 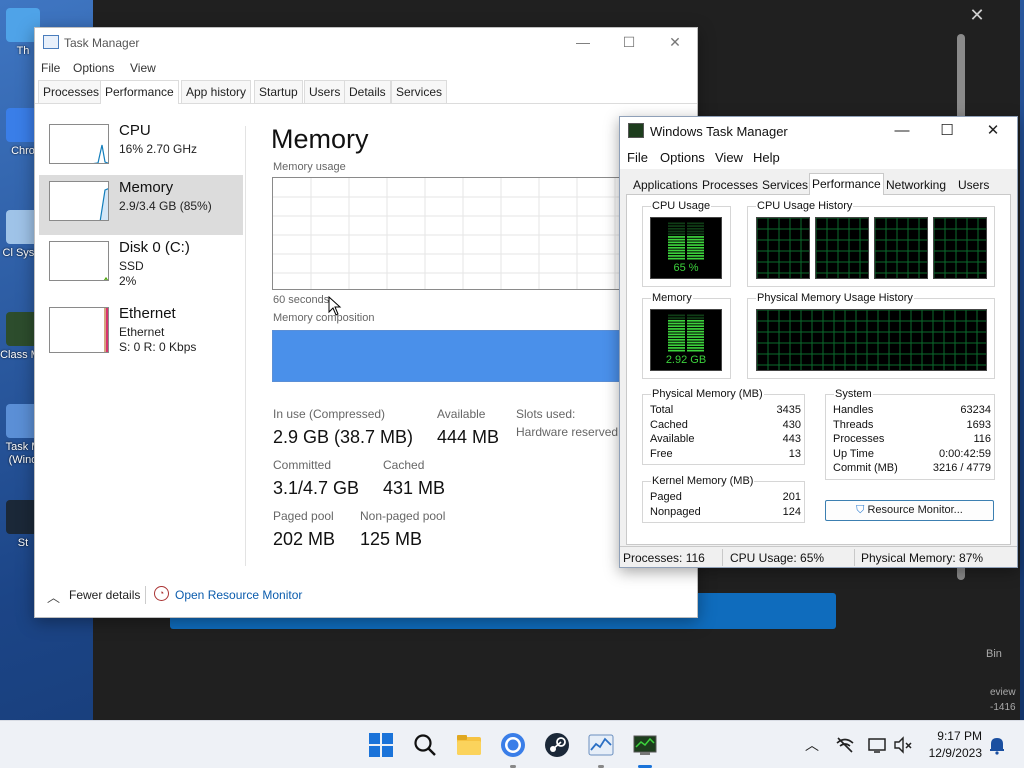 What do you see at coordinates (722, 557) in the screenshot?
I see `status-separator` at bounding box center [722, 557].